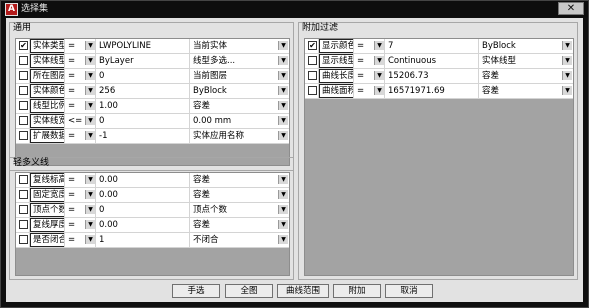 The image size is (589, 308). What do you see at coordinates (239, 61) in the screenshot?
I see `option-select: 线型多选... ▼` at bounding box center [239, 61].